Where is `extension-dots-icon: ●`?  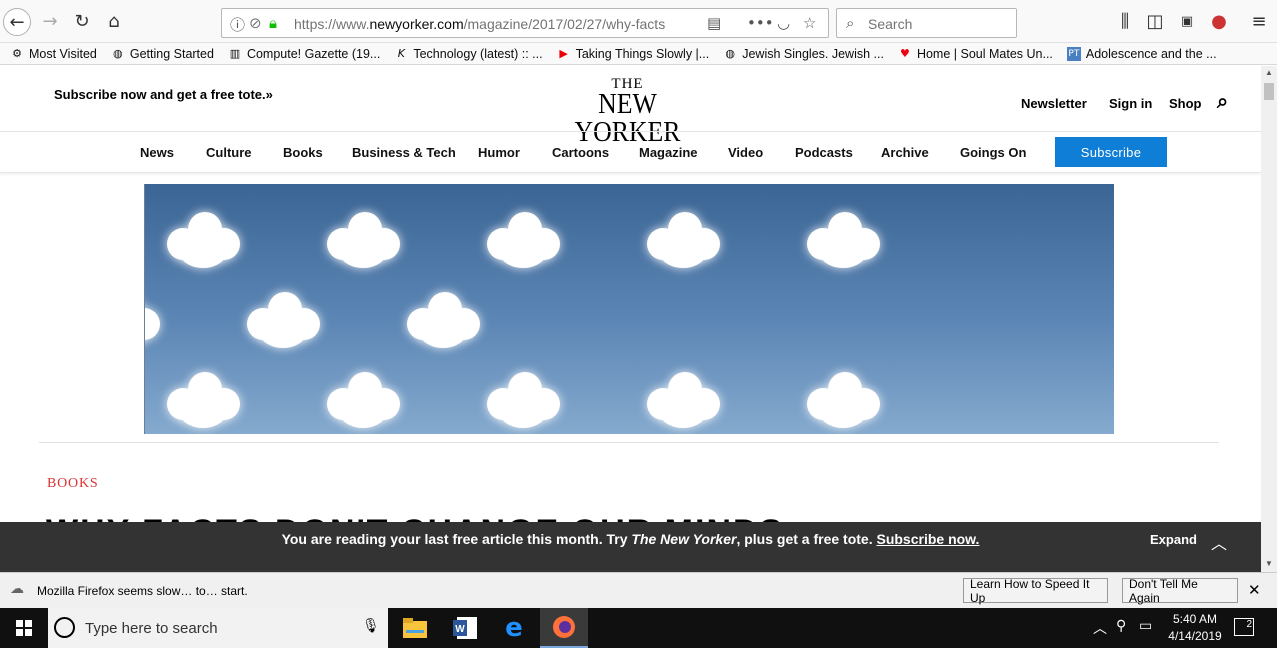
extension-dots-icon: ● is located at coordinates (1219, 21).